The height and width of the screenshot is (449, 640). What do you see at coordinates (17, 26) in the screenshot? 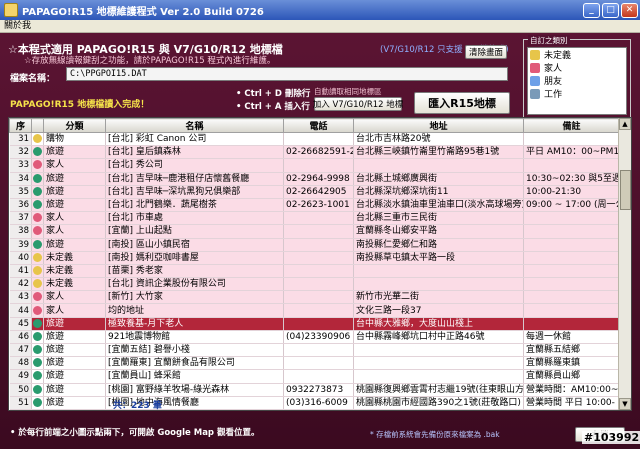
I see `menu-item-about: 關於我` at bounding box center [17, 26].